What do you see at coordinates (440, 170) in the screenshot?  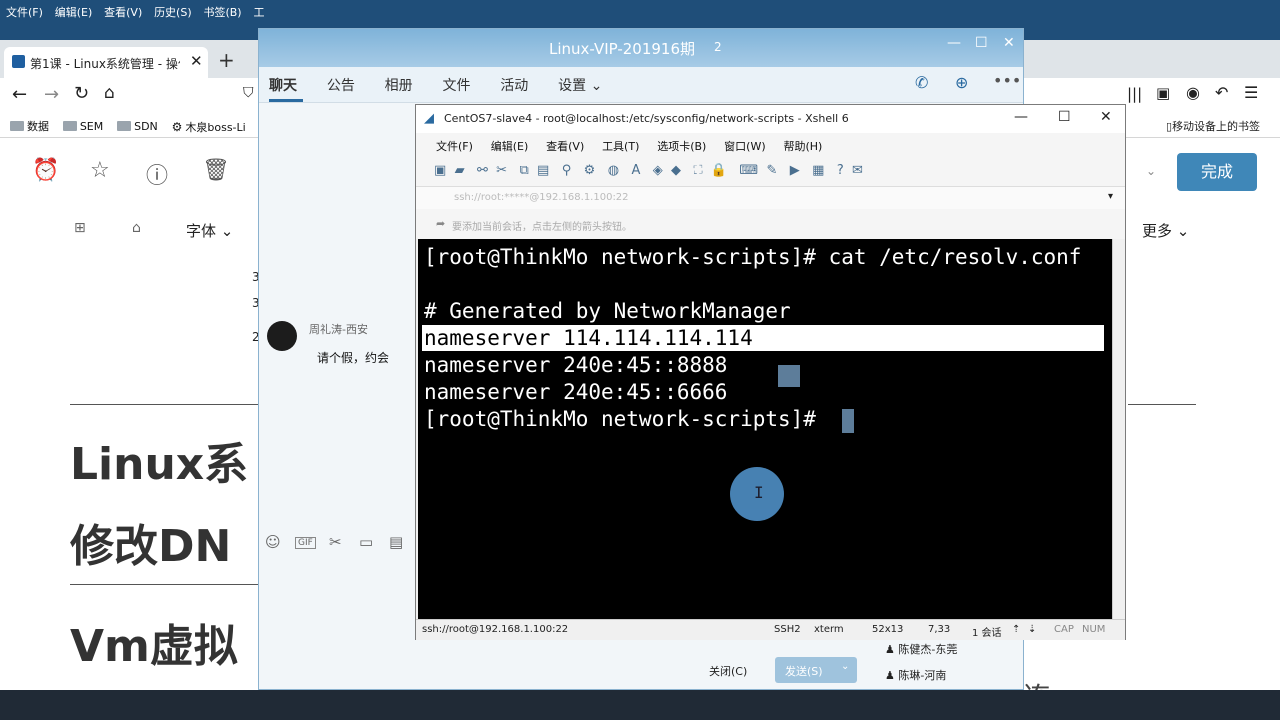 I see `new-session-icon: ▣` at bounding box center [440, 170].